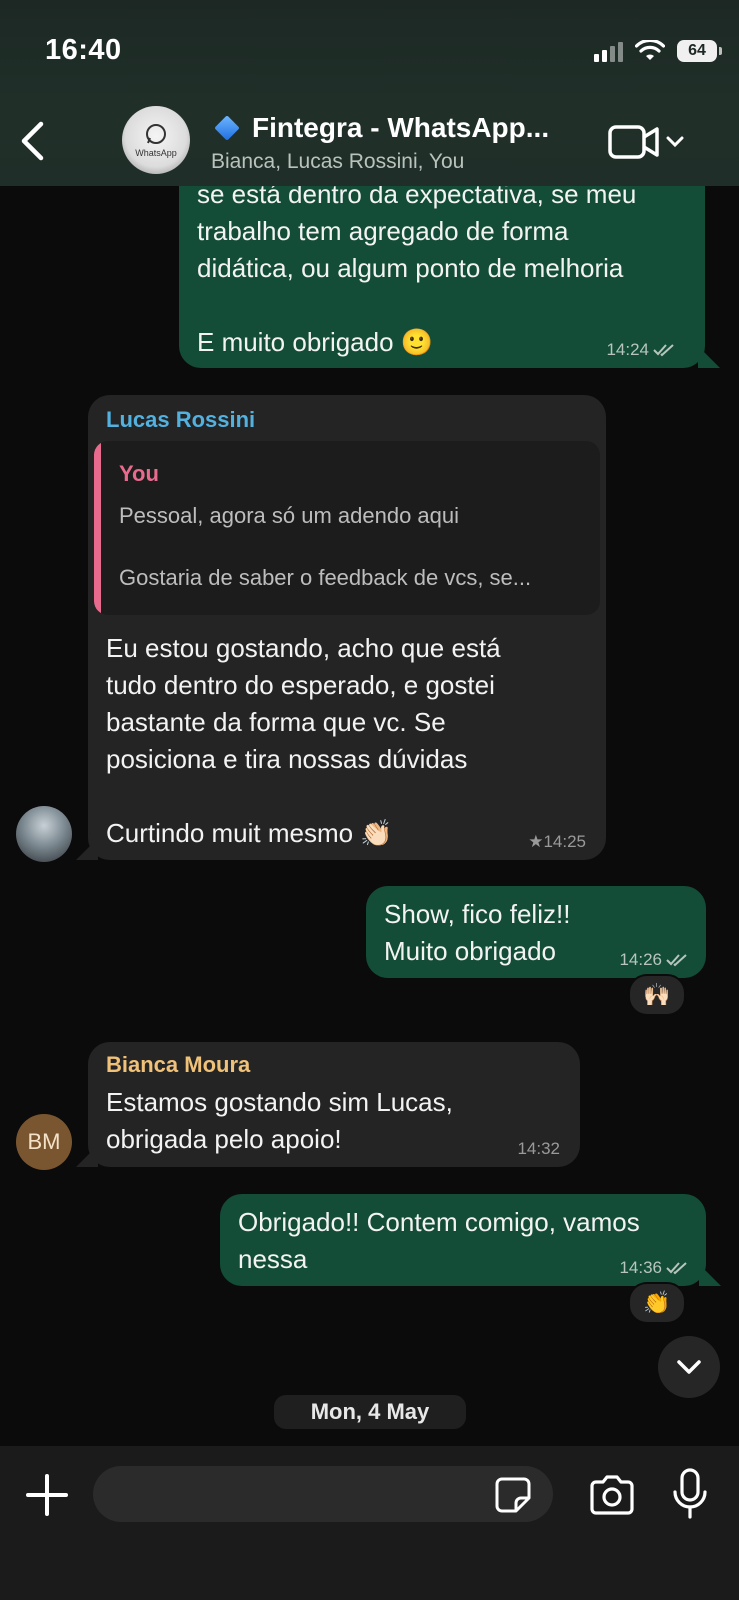 The image size is (739, 1600). What do you see at coordinates (156, 134) in the screenshot?
I see `whatsapp-logo-icon` at bounding box center [156, 134].